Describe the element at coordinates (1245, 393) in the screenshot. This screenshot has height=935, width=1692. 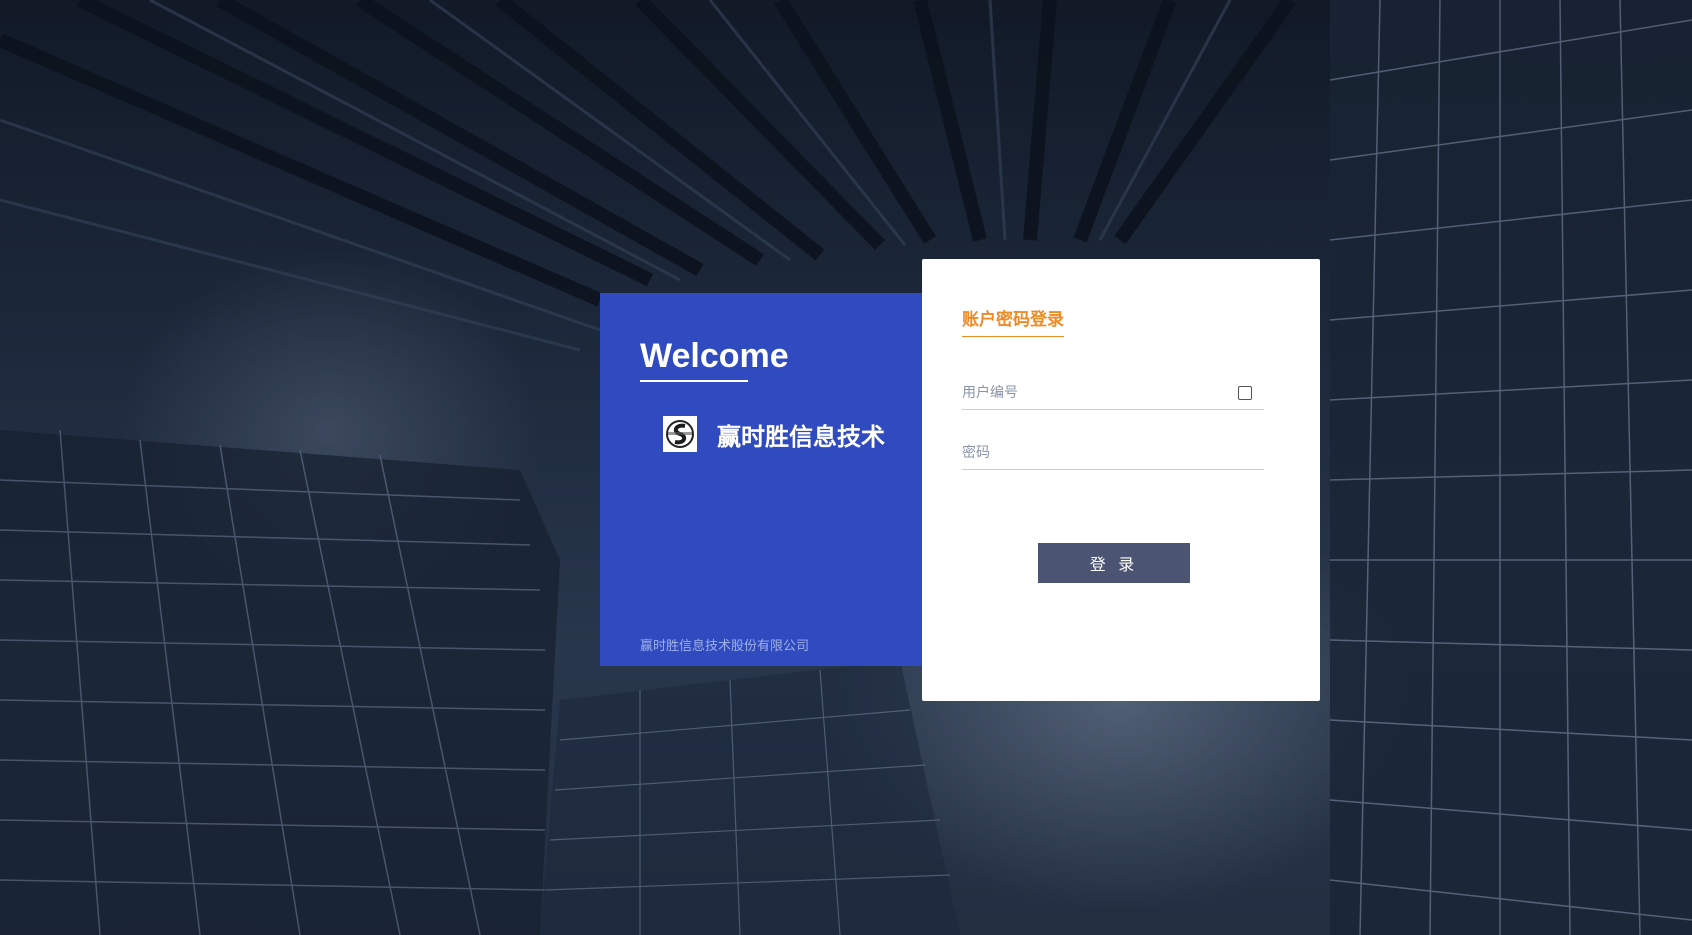
I see `checkbox-icon` at that location.